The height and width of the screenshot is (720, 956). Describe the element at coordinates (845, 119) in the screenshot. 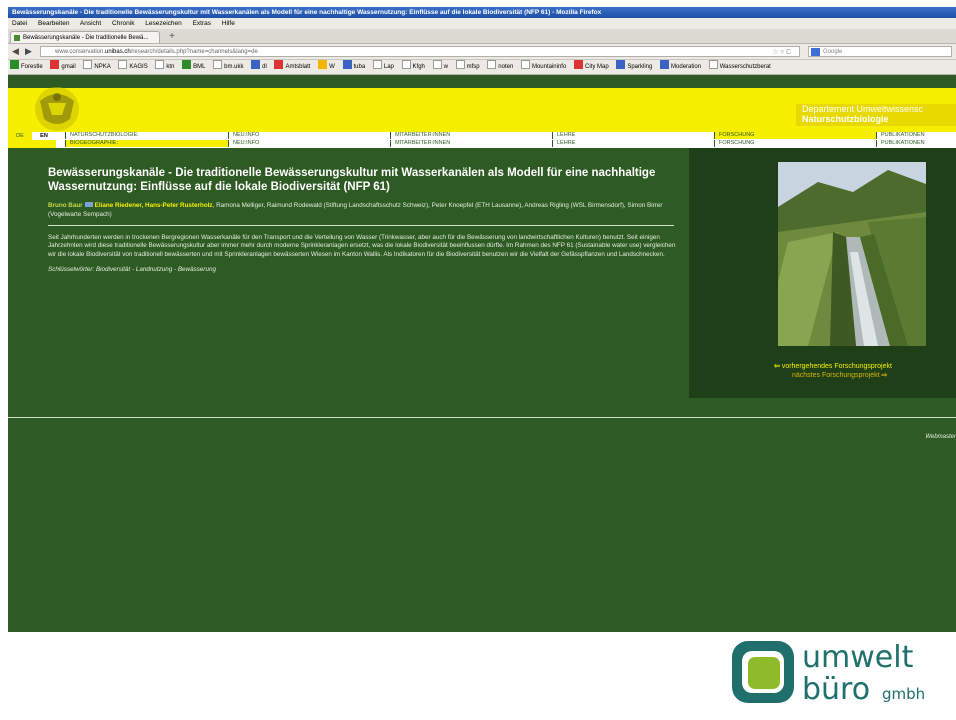

I see `department-subname: Naturschutzbiologie` at that location.